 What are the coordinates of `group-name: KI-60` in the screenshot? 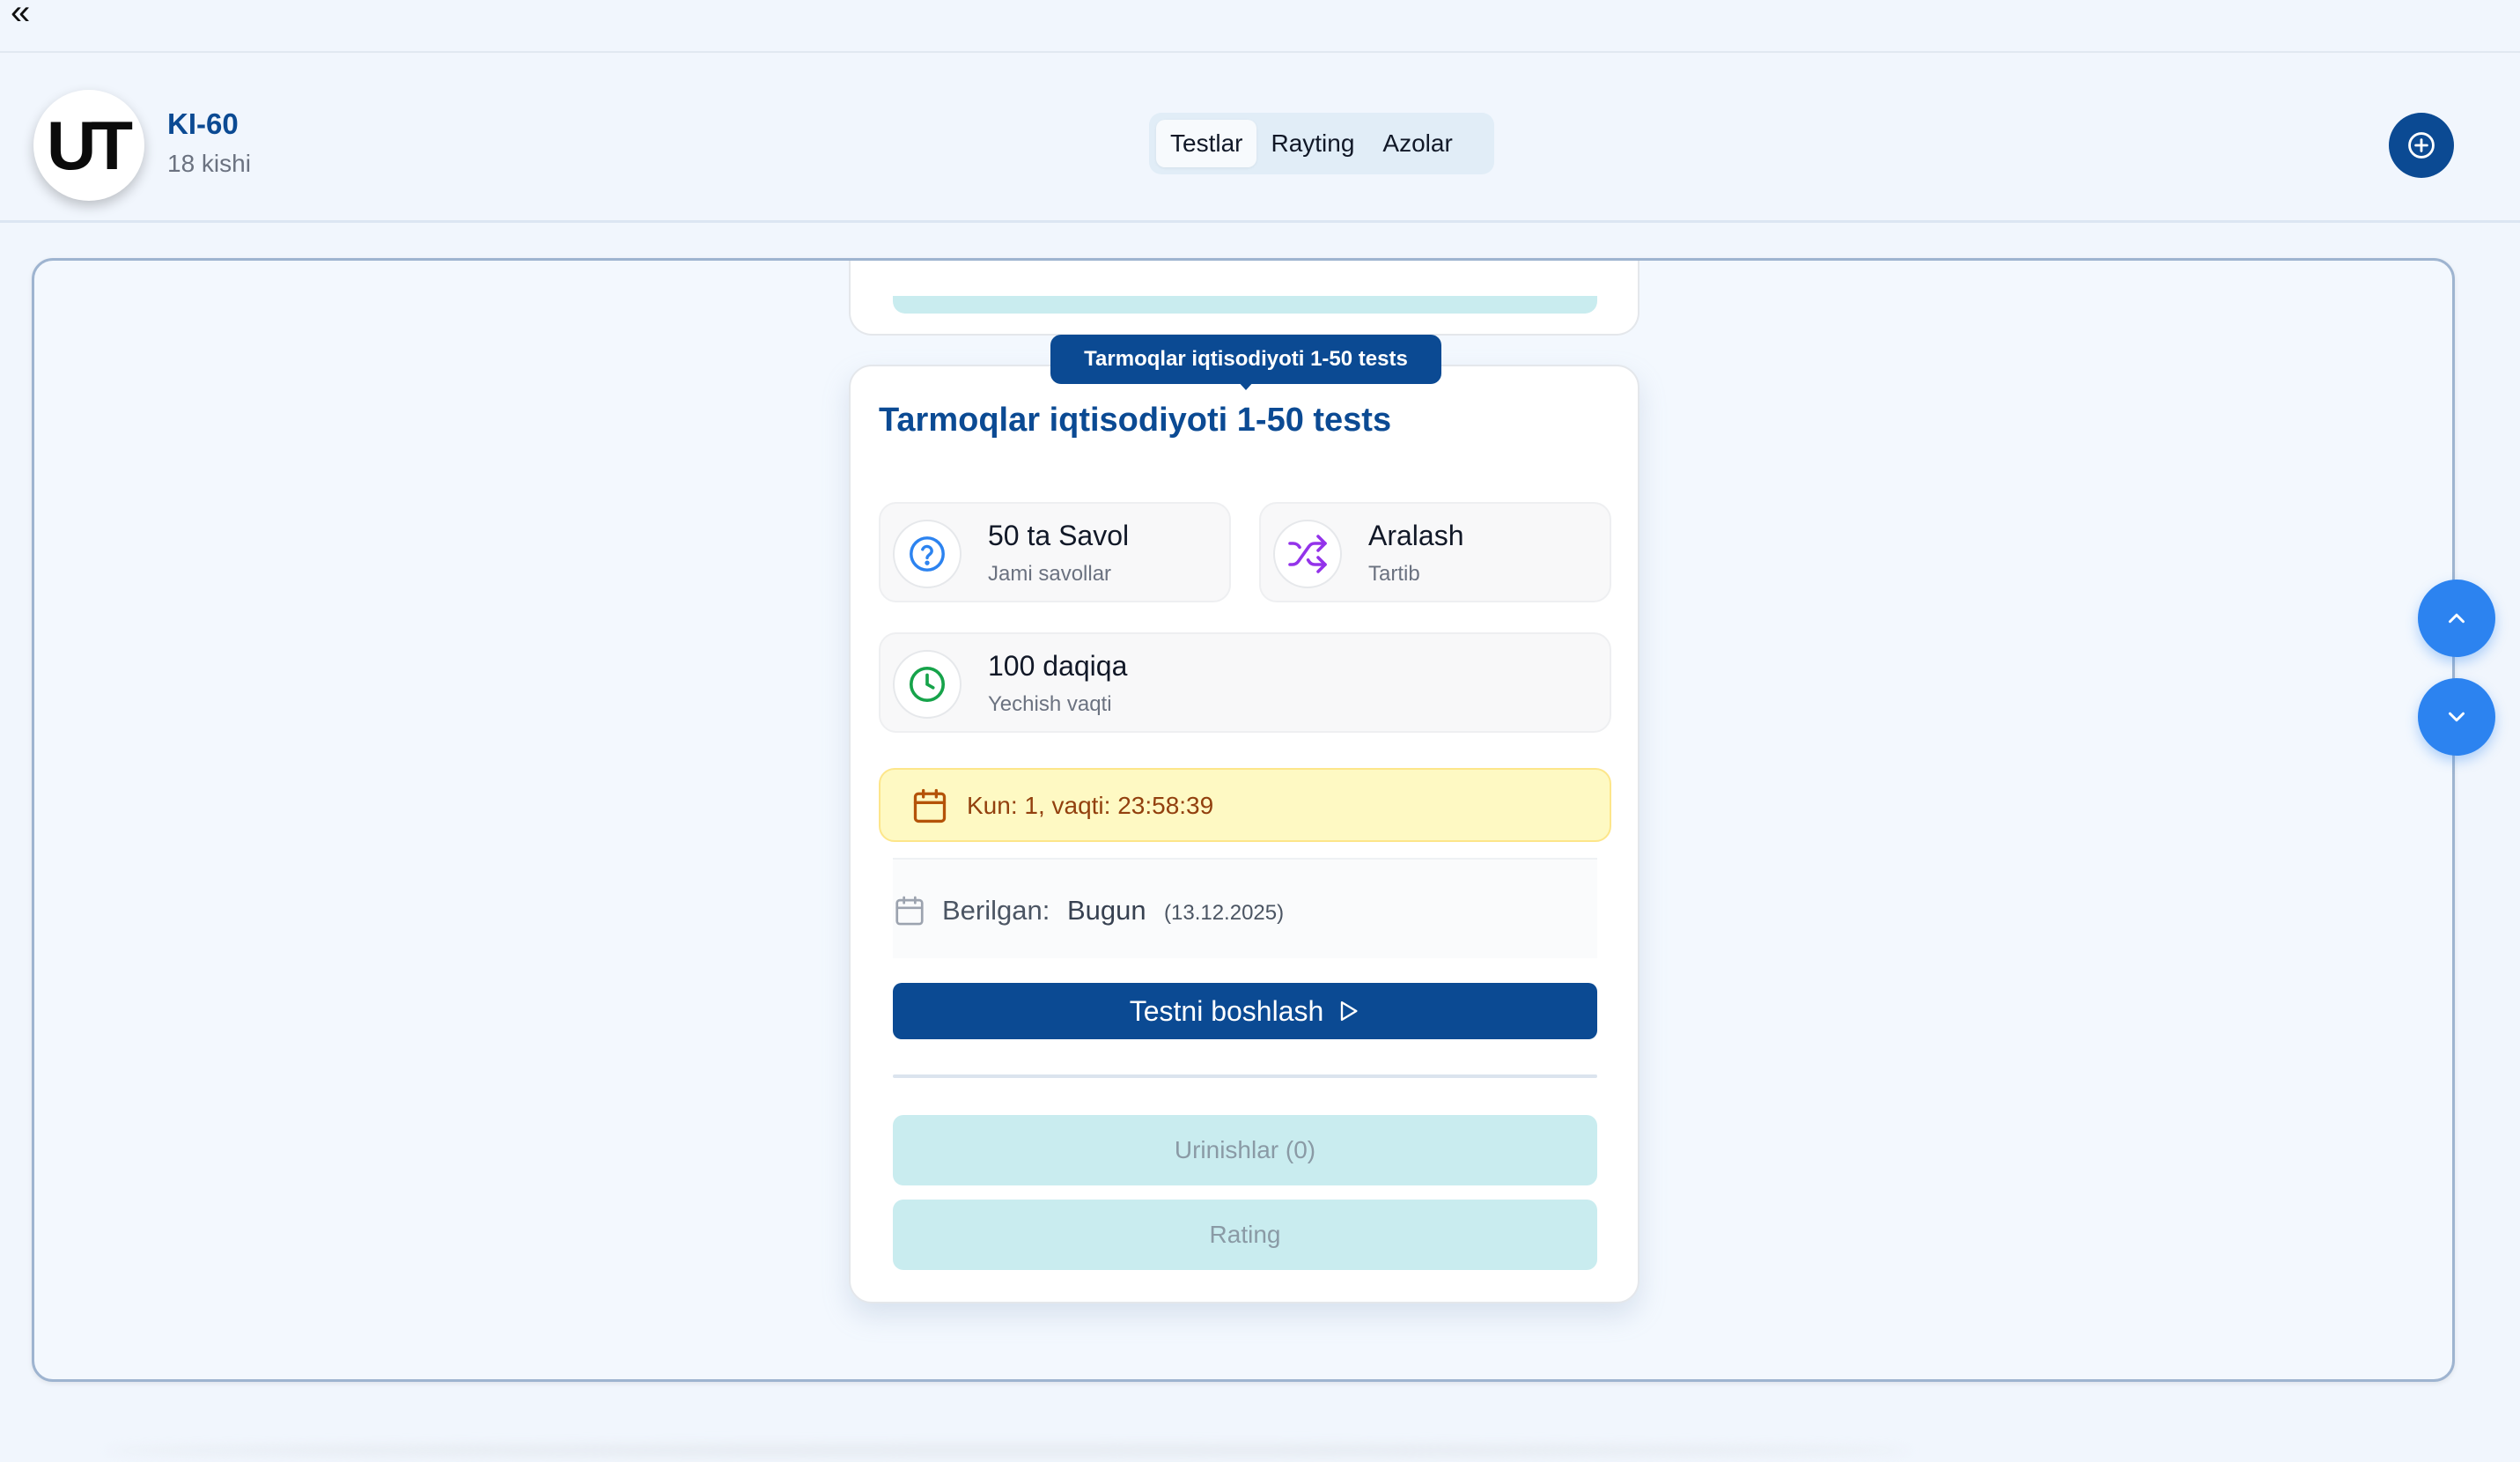 It's located at (203, 123).